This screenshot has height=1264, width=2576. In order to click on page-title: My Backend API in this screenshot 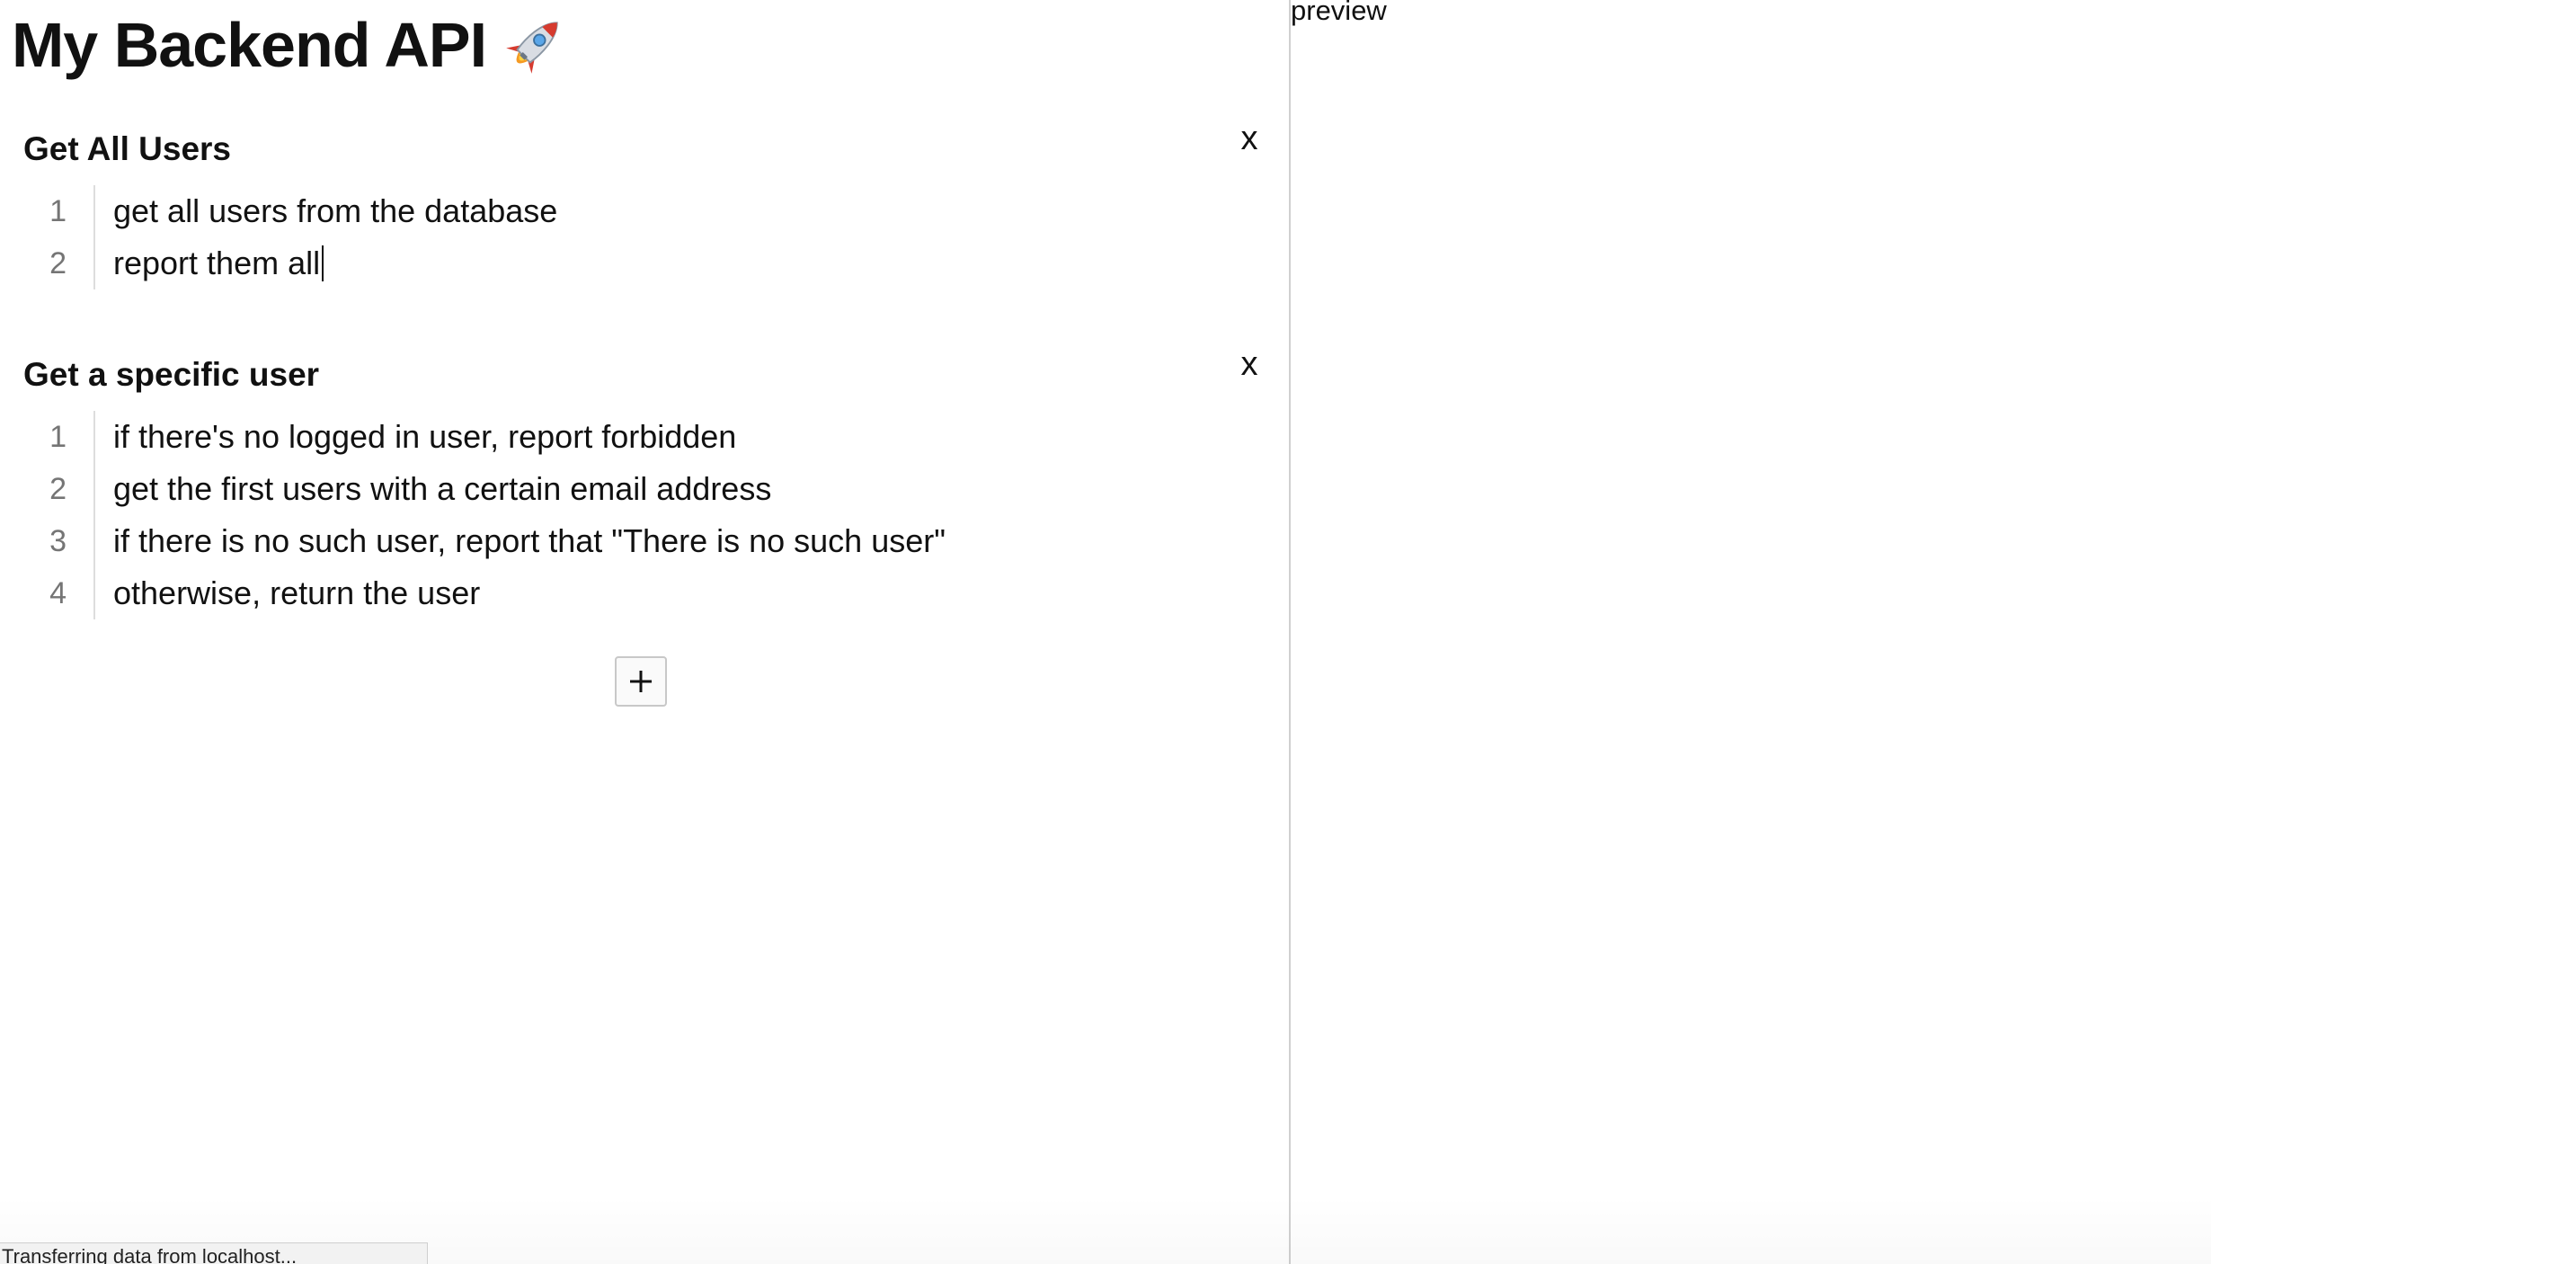, I will do `click(291, 45)`.